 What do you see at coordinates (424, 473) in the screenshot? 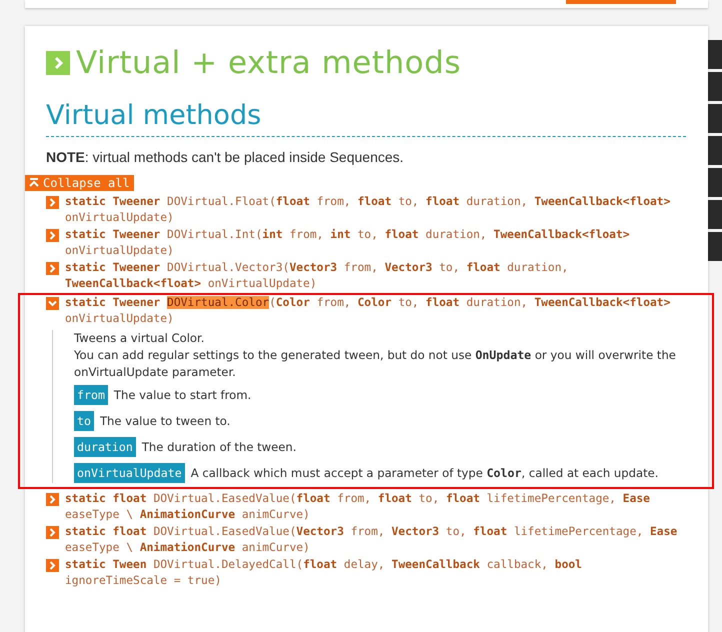
I see `parameter-description: A callback which must accept a parameter of type Color, called at each update.` at bounding box center [424, 473].